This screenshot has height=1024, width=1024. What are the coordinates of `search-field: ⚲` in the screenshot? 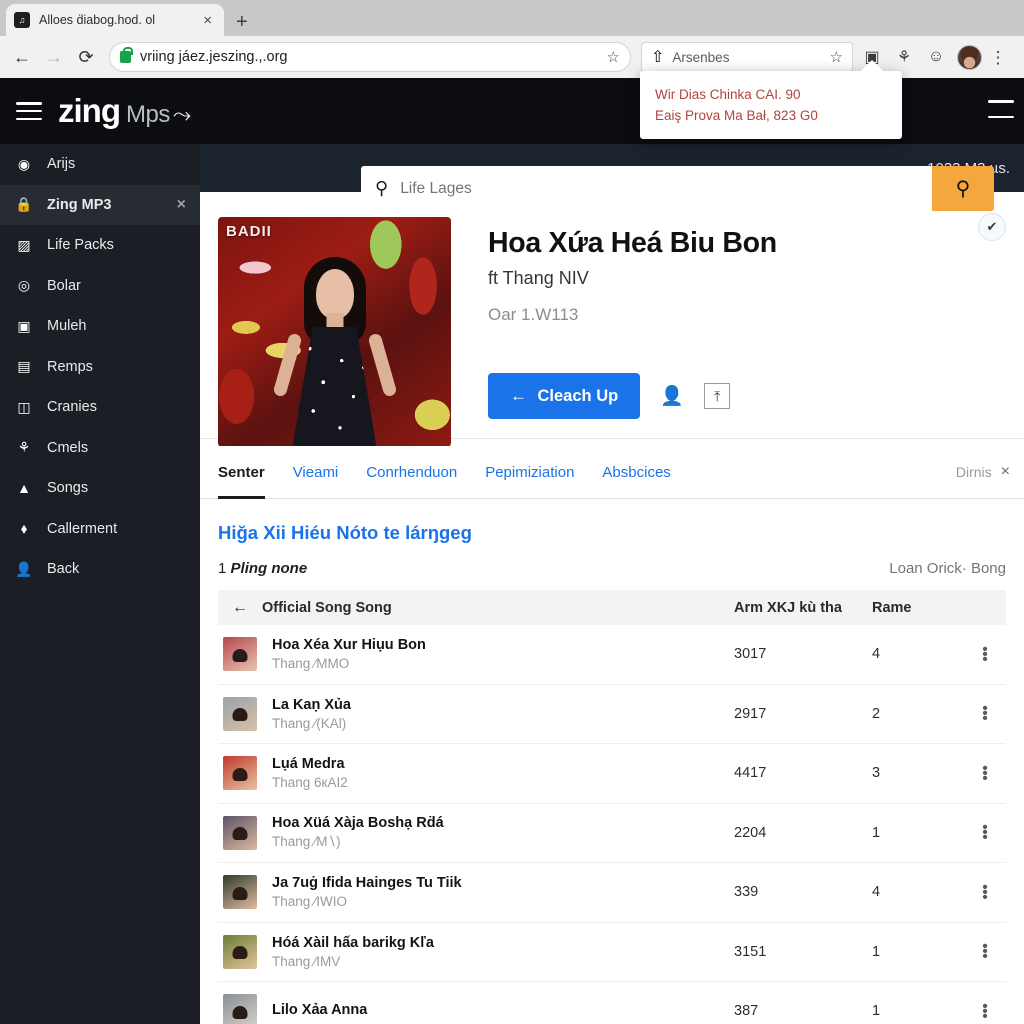 It's located at (646, 188).